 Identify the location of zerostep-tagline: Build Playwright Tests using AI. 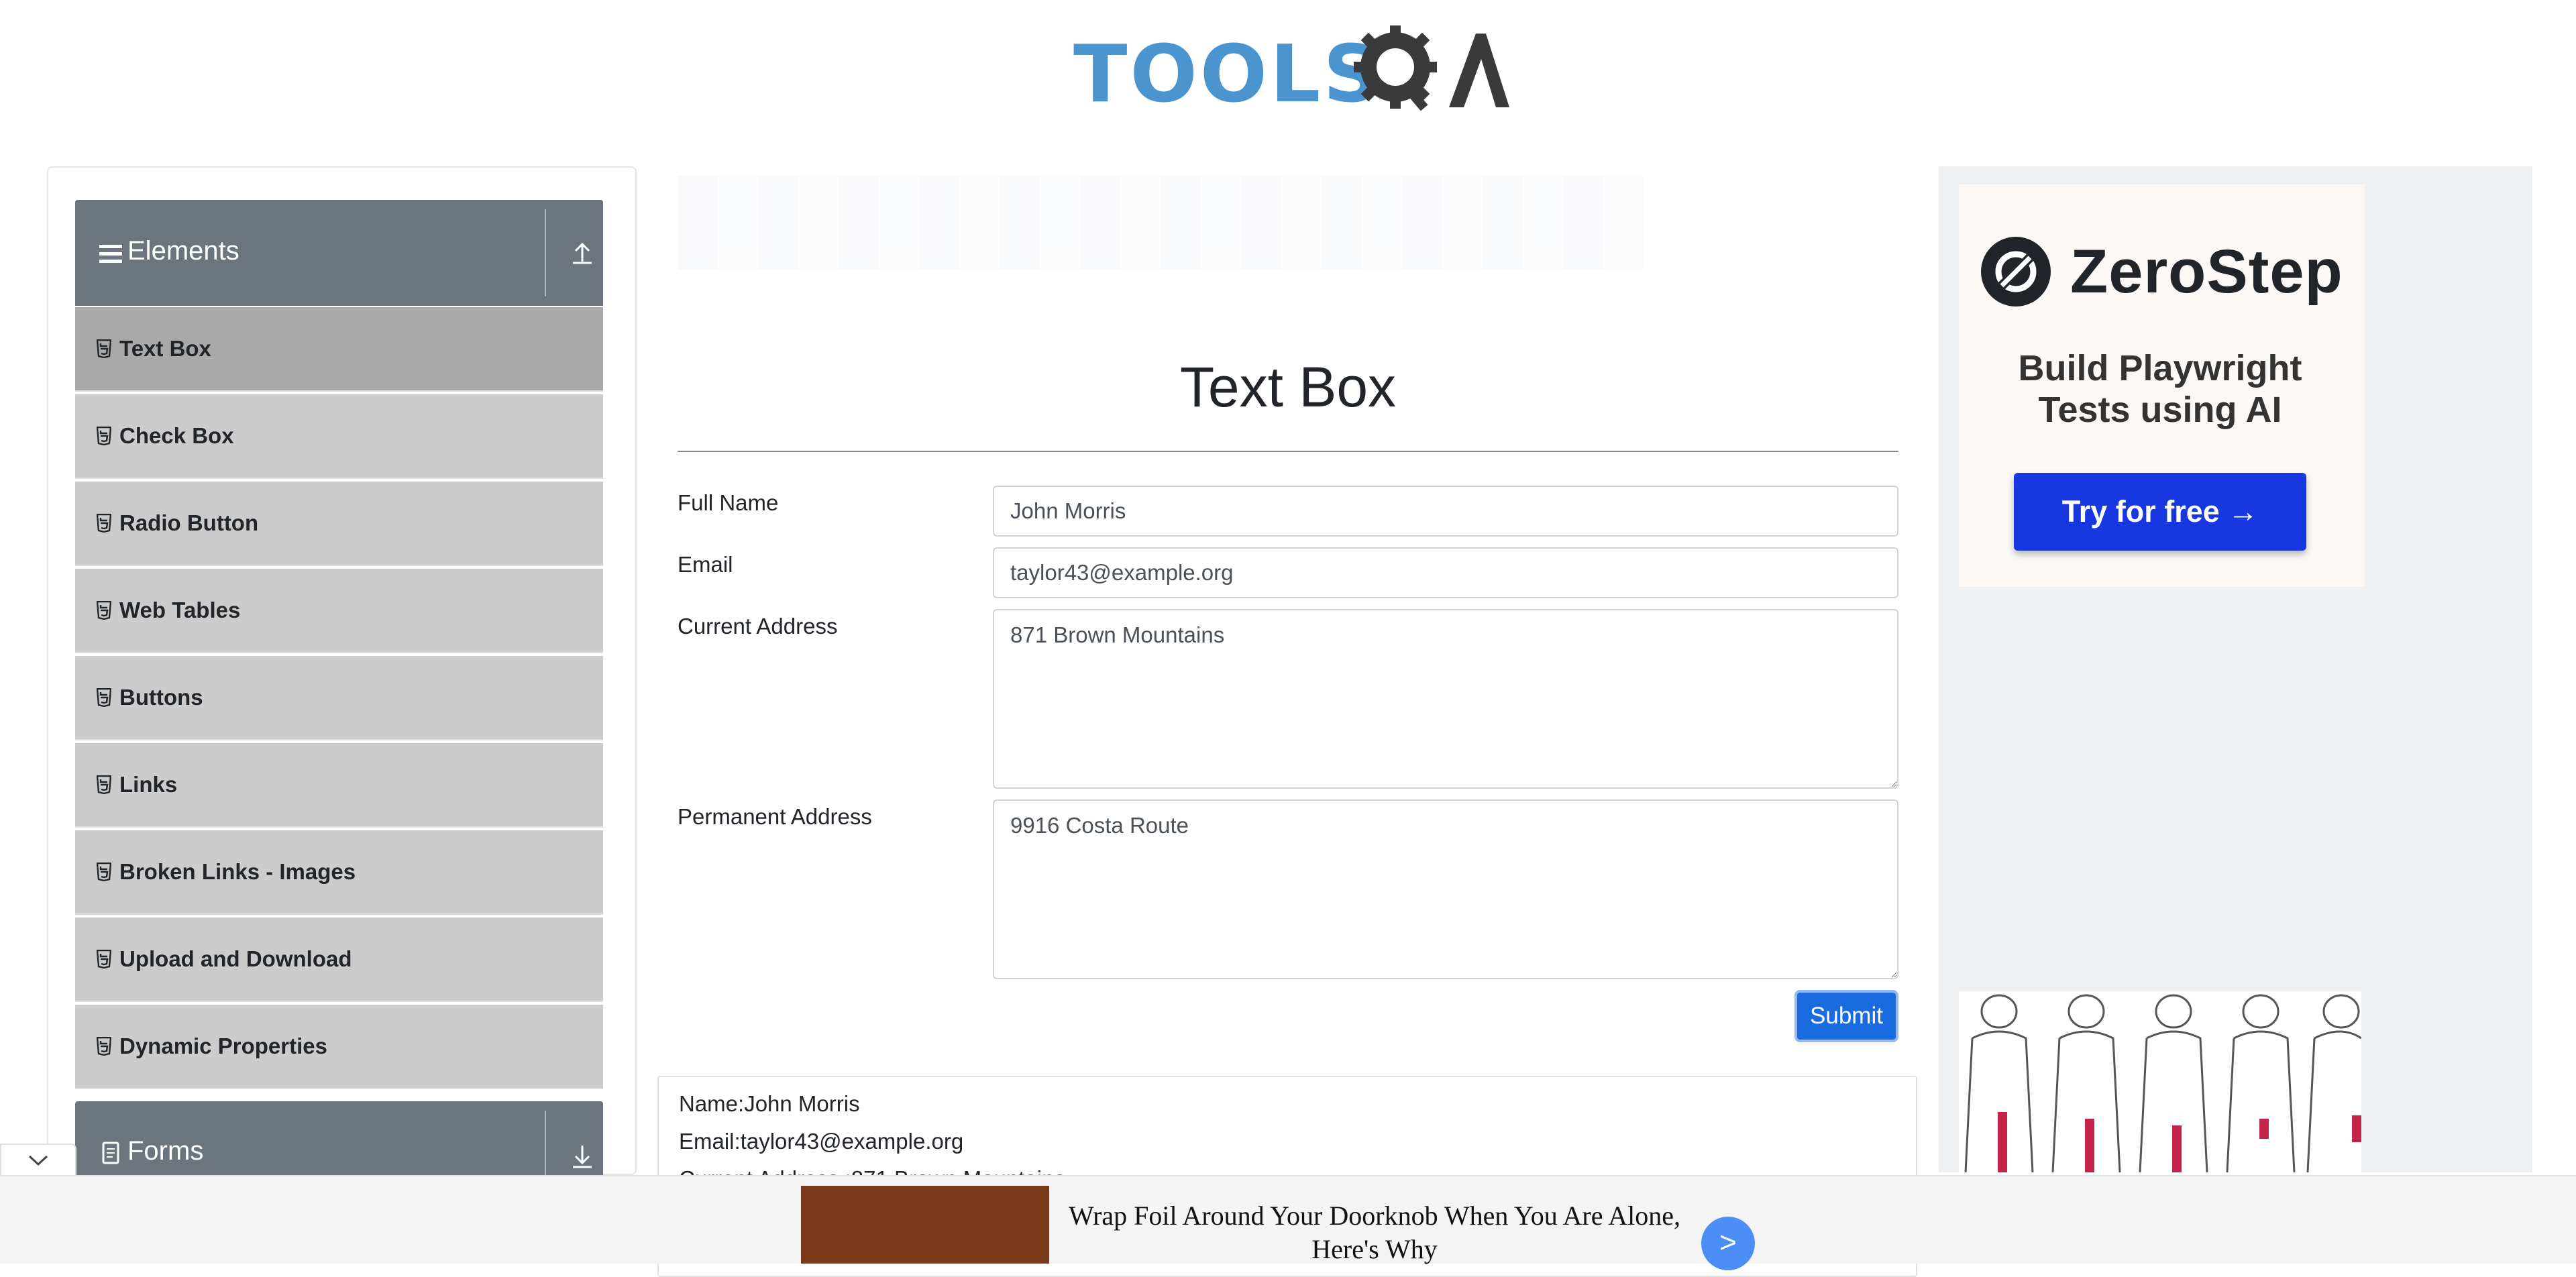
(2160, 389).